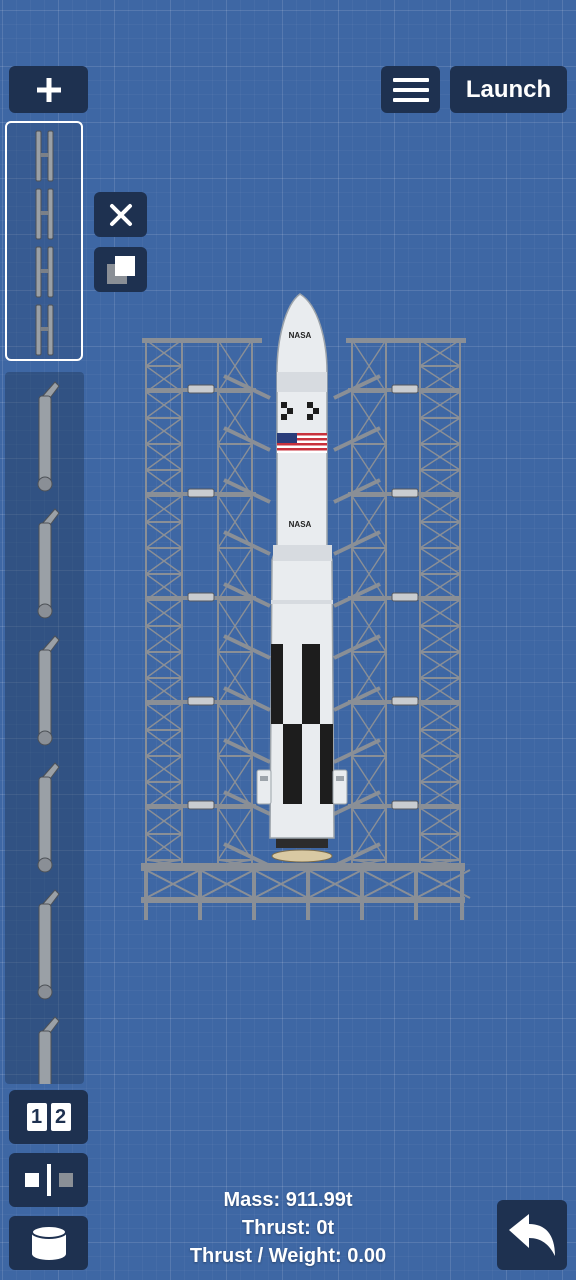 This screenshot has width=576, height=1280. I want to click on side-booster-right, so click(340, 787).